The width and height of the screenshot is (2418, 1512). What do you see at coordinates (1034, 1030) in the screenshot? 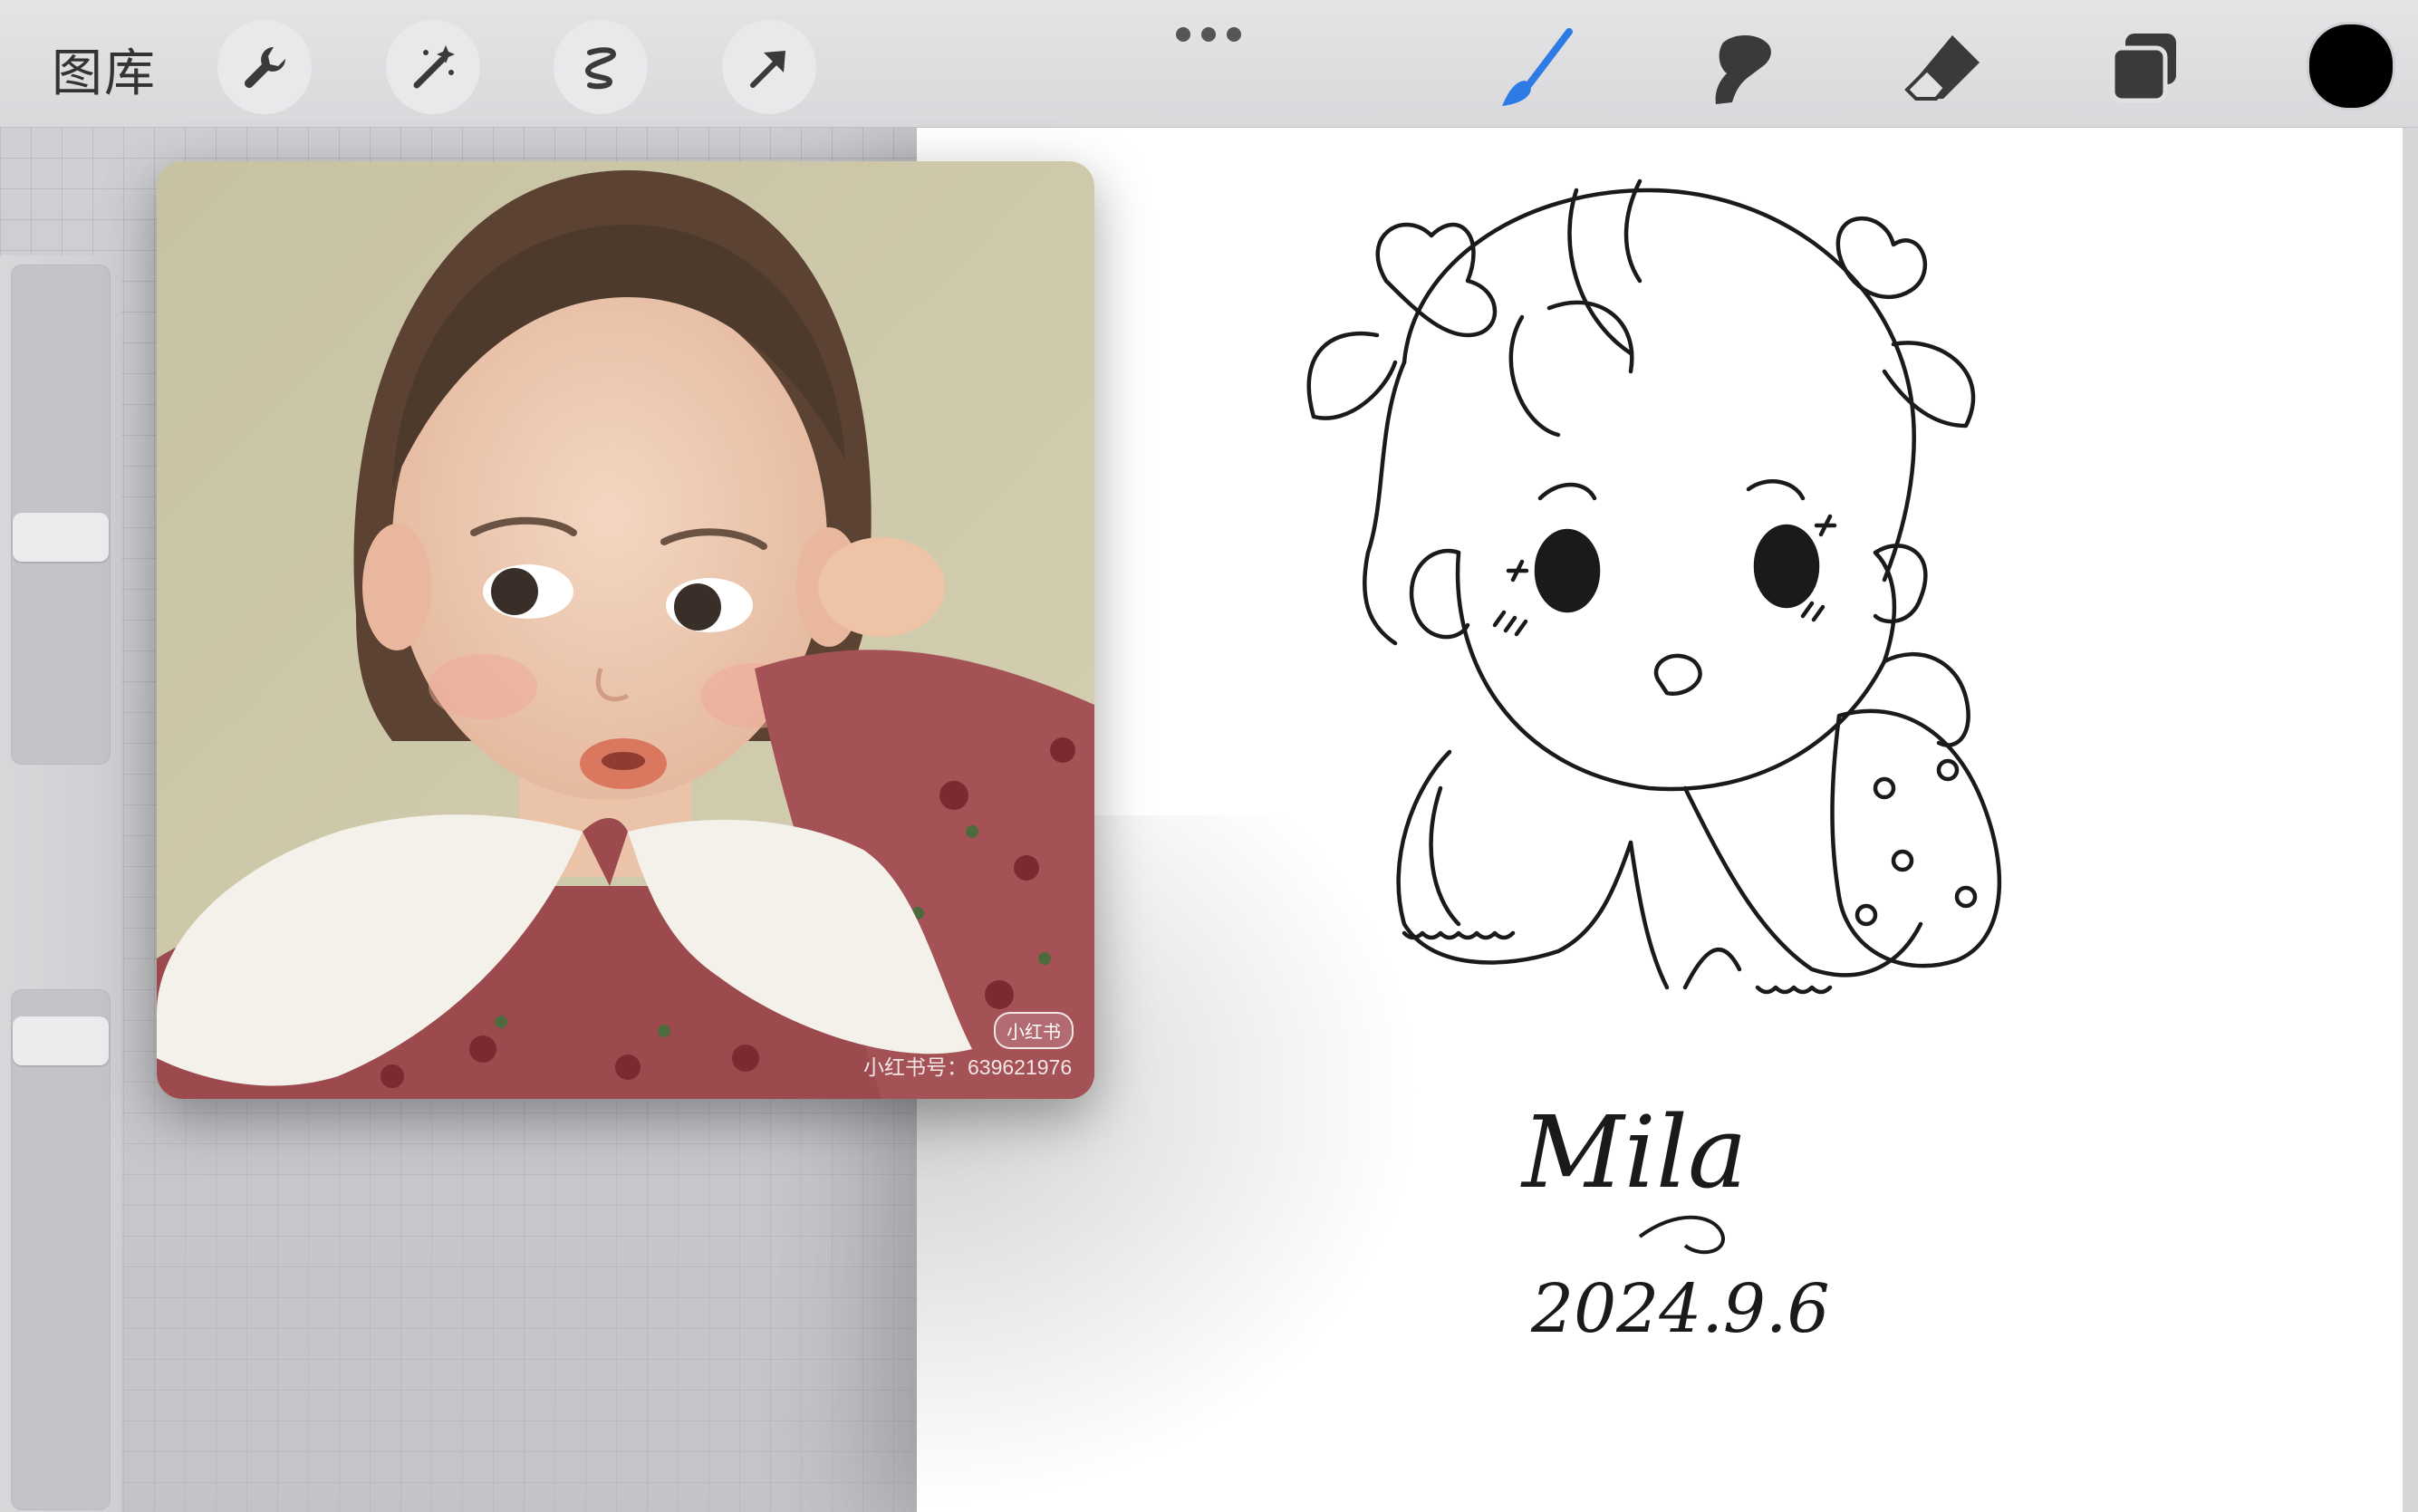
I see `photo-watermark-logo: 小红书` at bounding box center [1034, 1030].